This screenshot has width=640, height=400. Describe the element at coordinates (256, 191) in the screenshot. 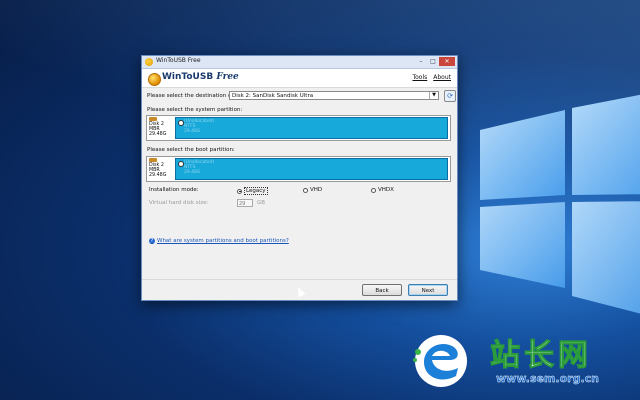

I see `legacy-label: Legacy` at that location.